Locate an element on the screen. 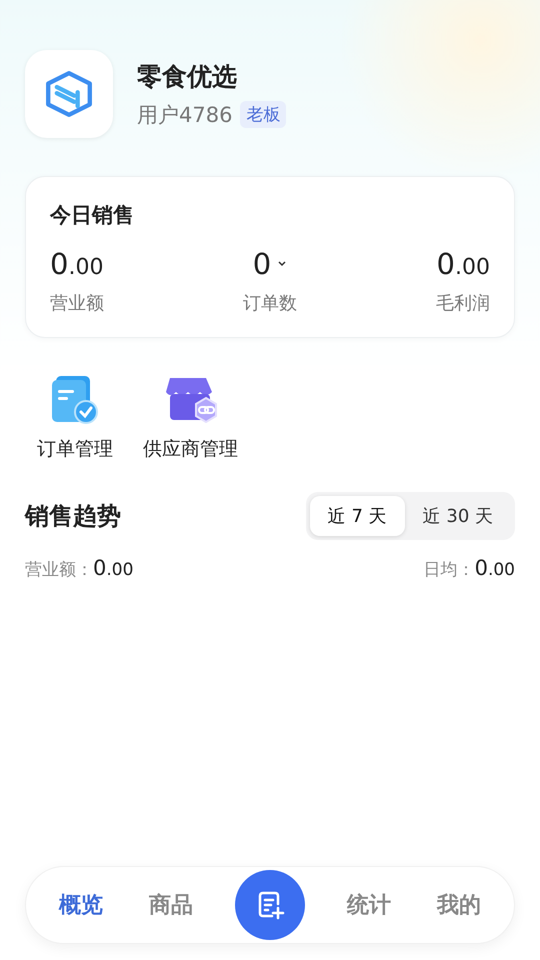  metric-label: 营业额 is located at coordinates (77, 303).